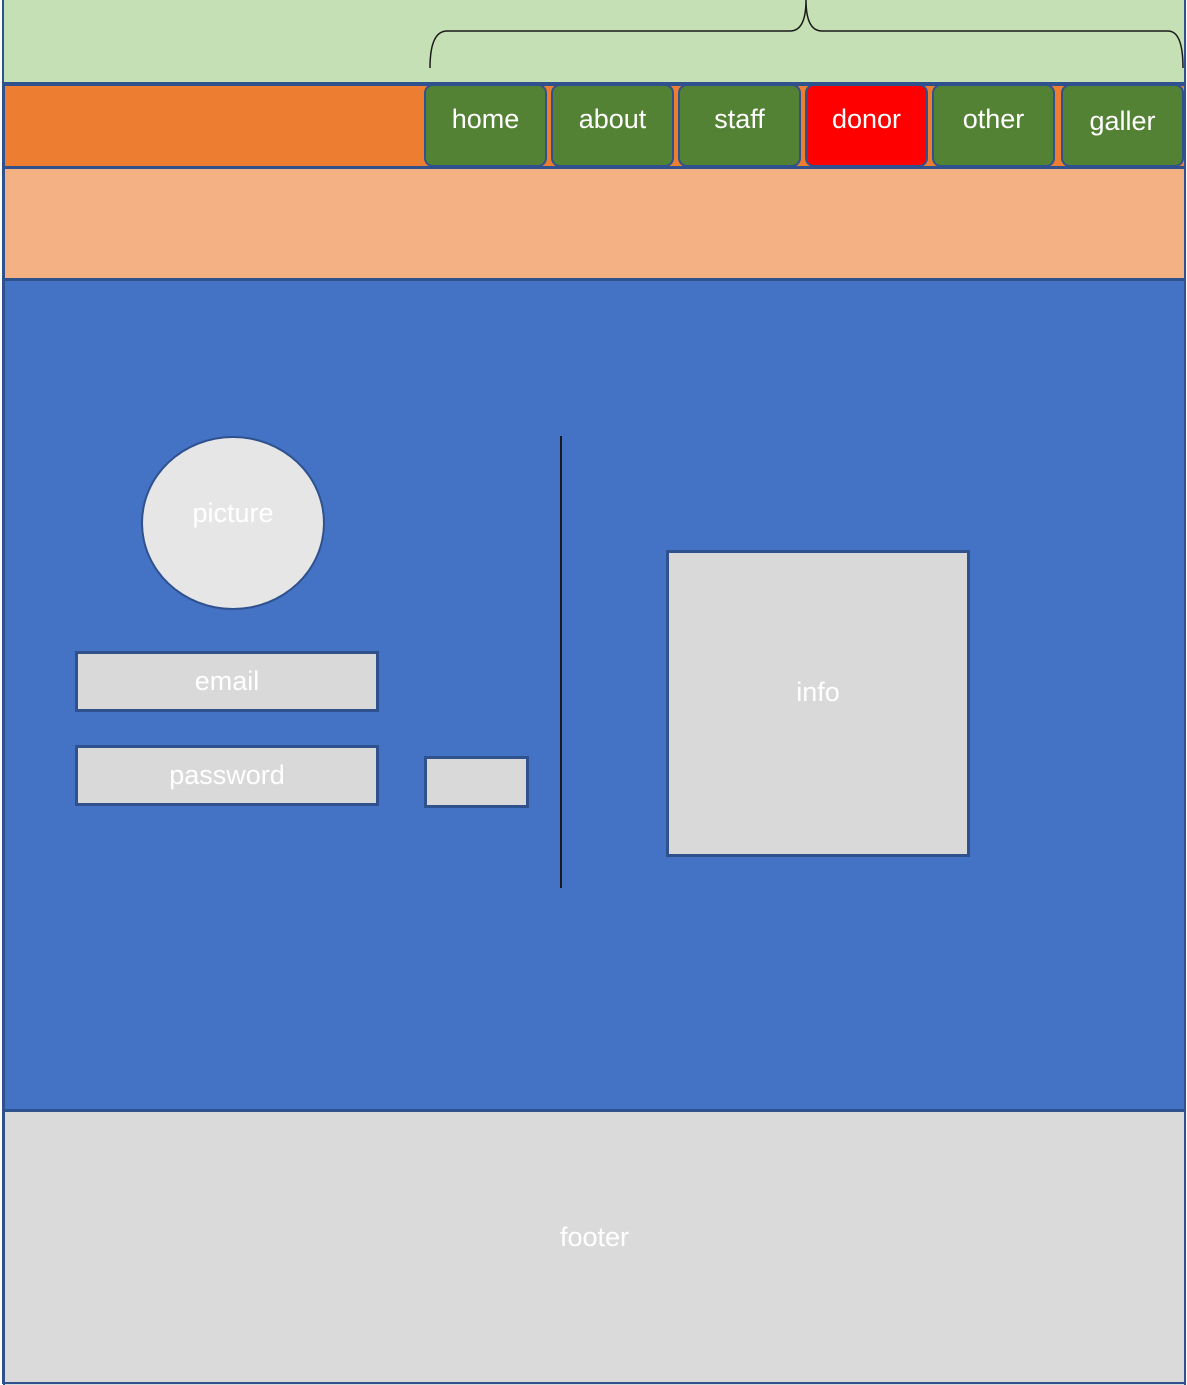 The width and height of the screenshot is (1187, 1385). What do you see at coordinates (594, 223) in the screenshot?
I see `banner` at bounding box center [594, 223].